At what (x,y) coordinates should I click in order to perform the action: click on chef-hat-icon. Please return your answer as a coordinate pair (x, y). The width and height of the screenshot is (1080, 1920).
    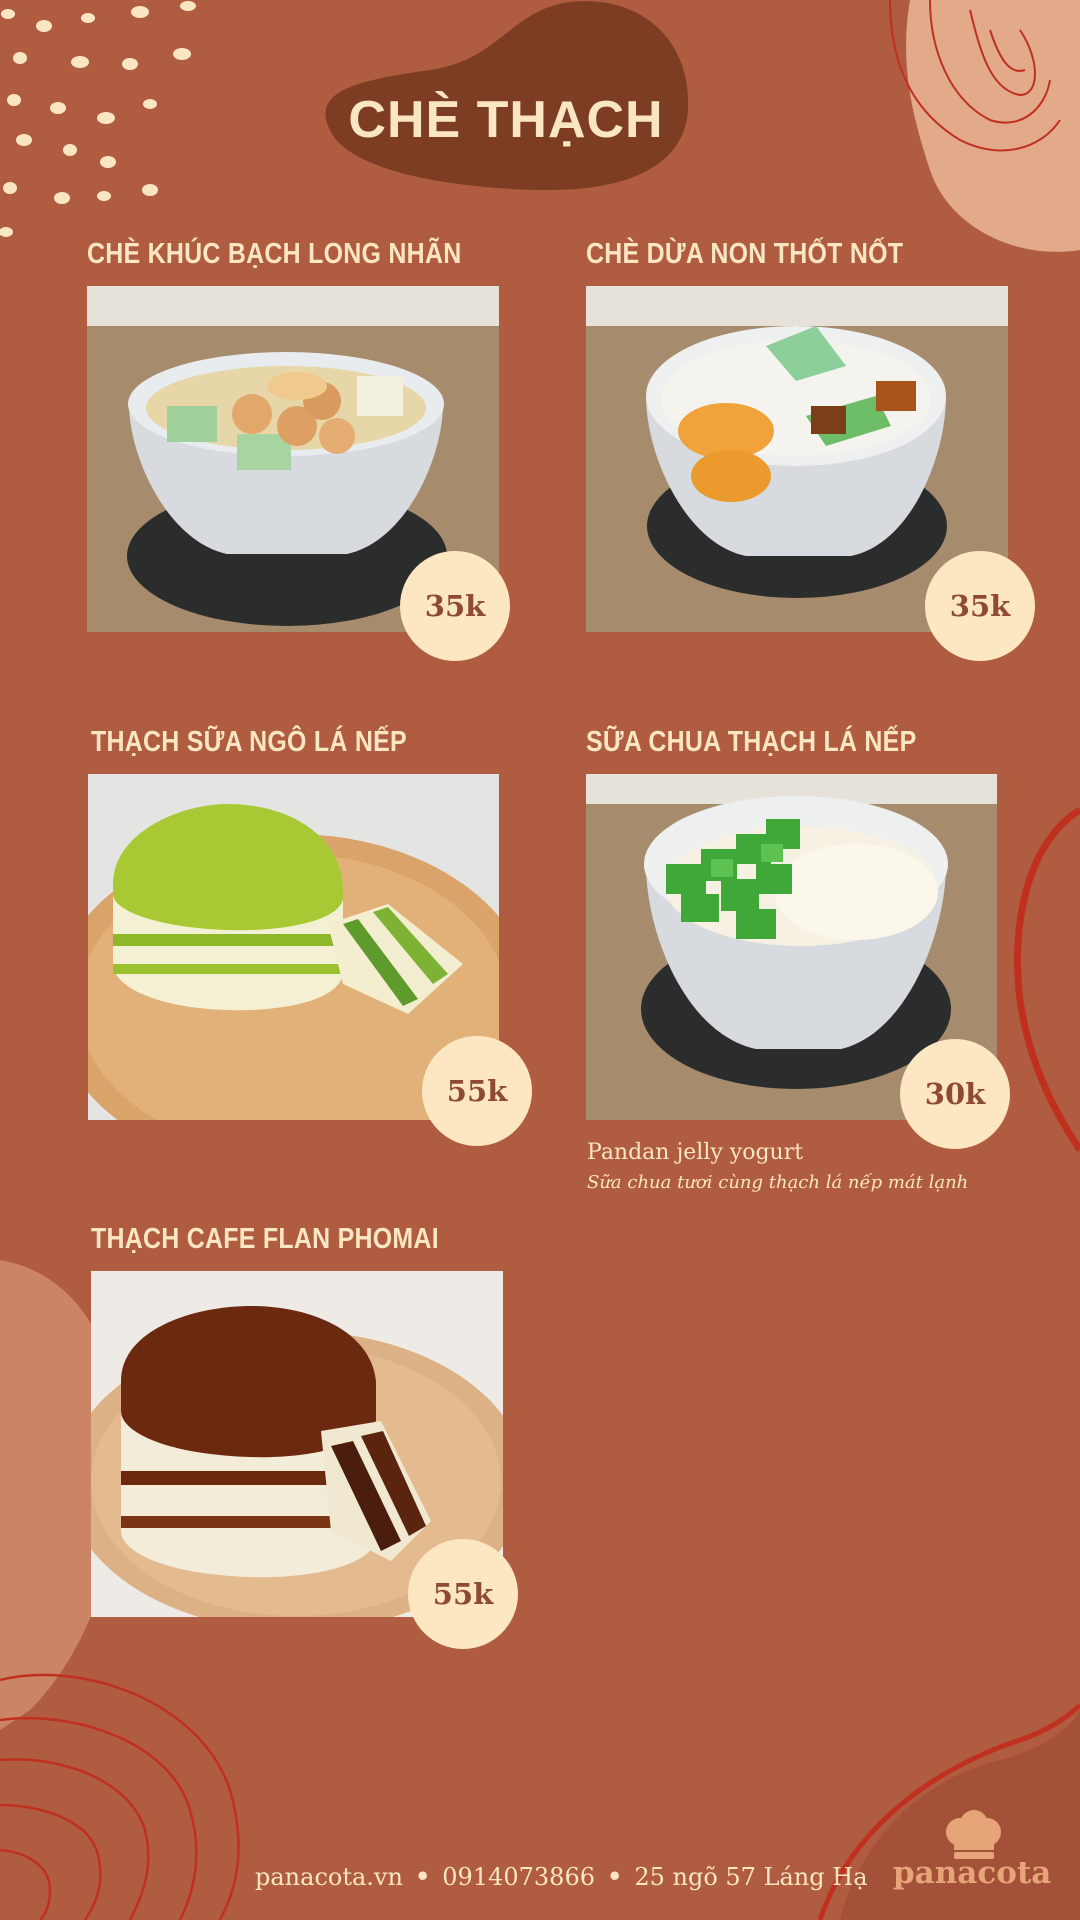
    Looking at the image, I should click on (973, 1834).